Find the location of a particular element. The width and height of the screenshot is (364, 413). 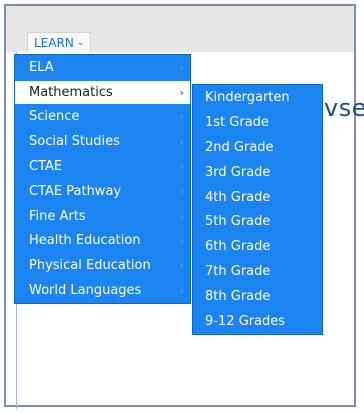

menu-item-social-studies: Social Studies › is located at coordinates (102, 141).